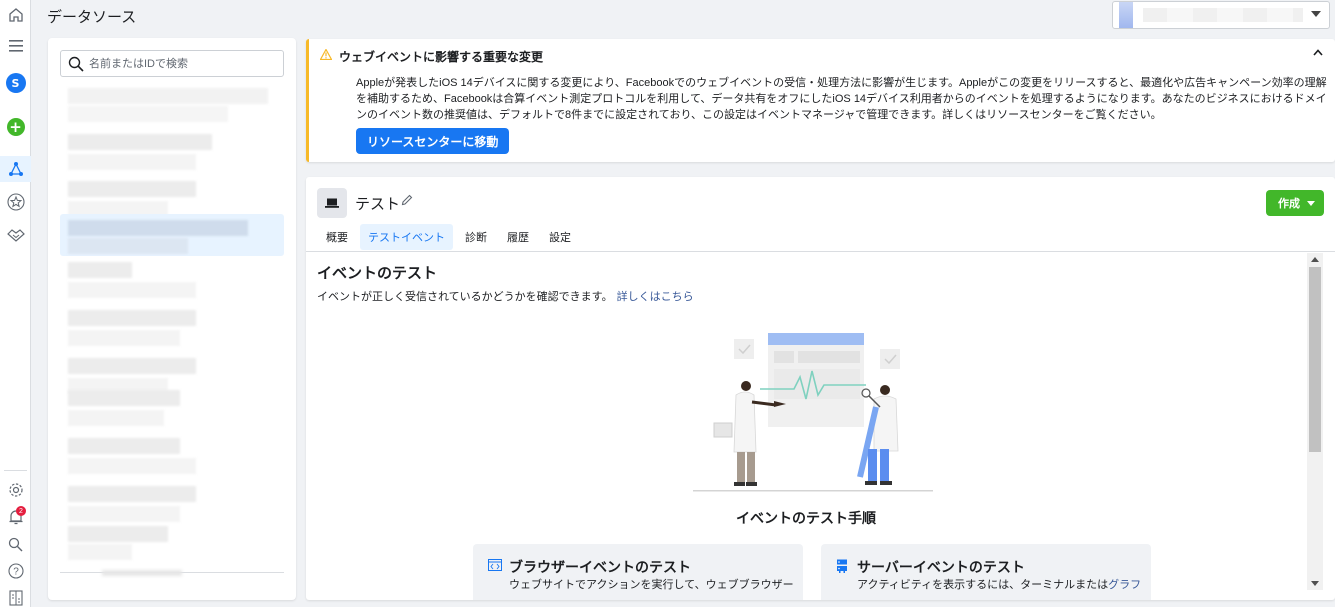  What do you see at coordinates (1315, 359) in the screenshot?
I see `scroll-thumb` at bounding box center [1315, 359].